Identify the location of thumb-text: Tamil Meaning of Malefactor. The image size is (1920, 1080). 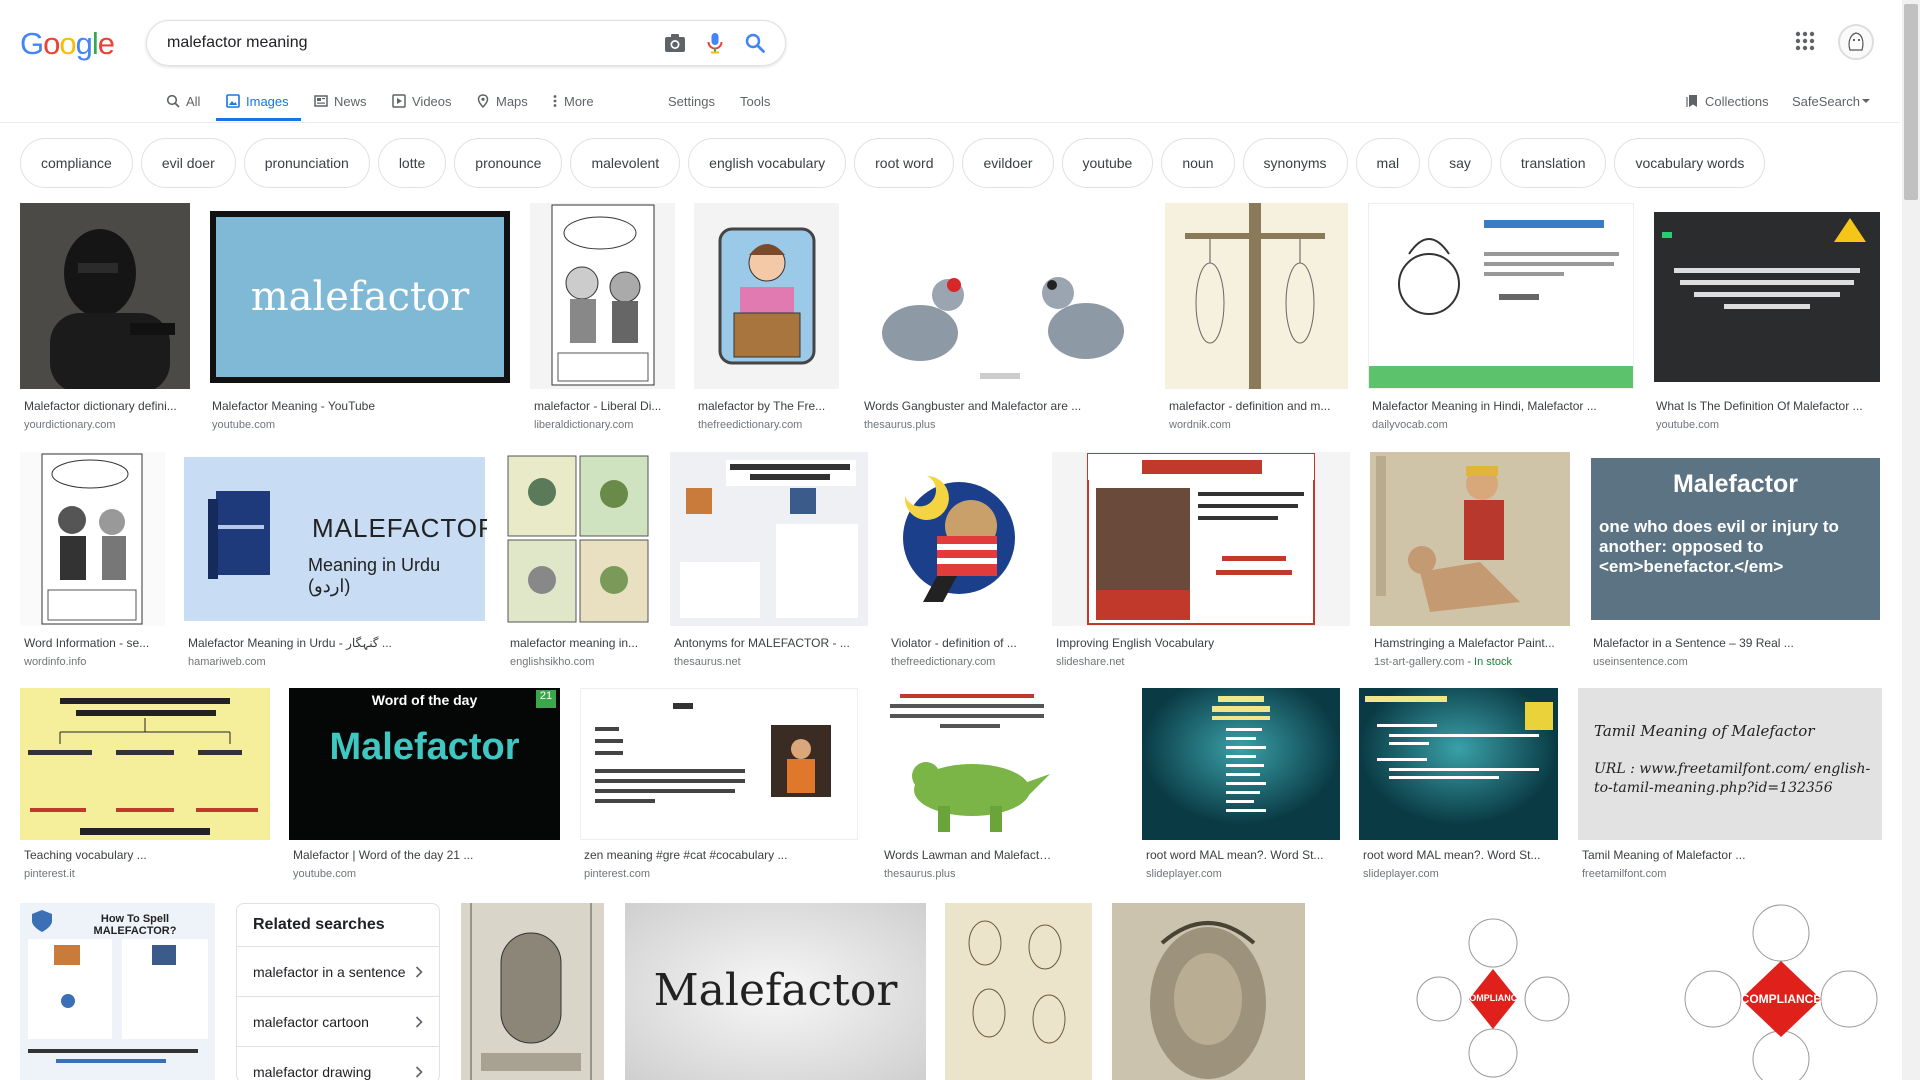
(1704, 731).